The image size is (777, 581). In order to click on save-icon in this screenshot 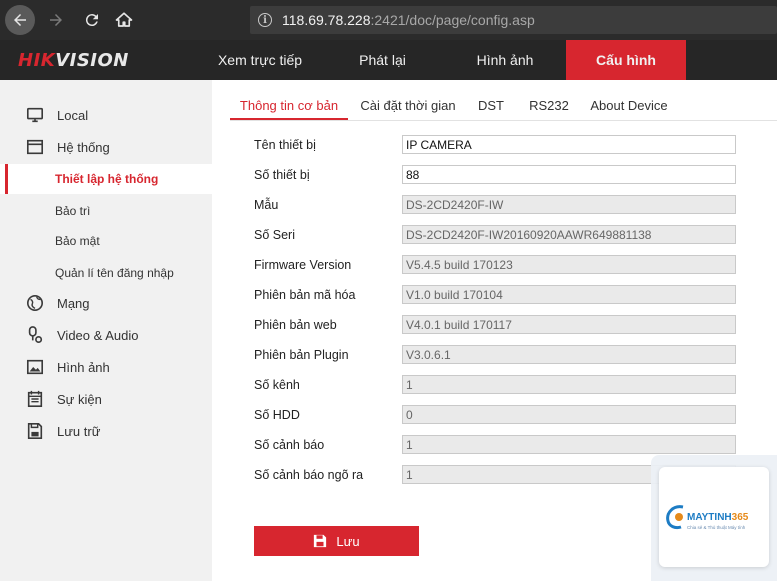, I will do `click(320, 541)`.